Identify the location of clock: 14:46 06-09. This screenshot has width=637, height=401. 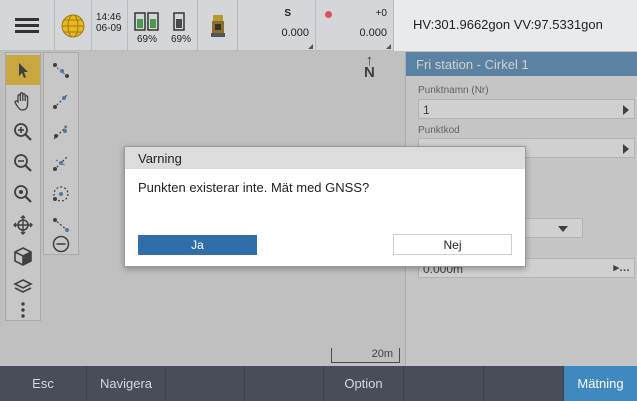
(110, 25).